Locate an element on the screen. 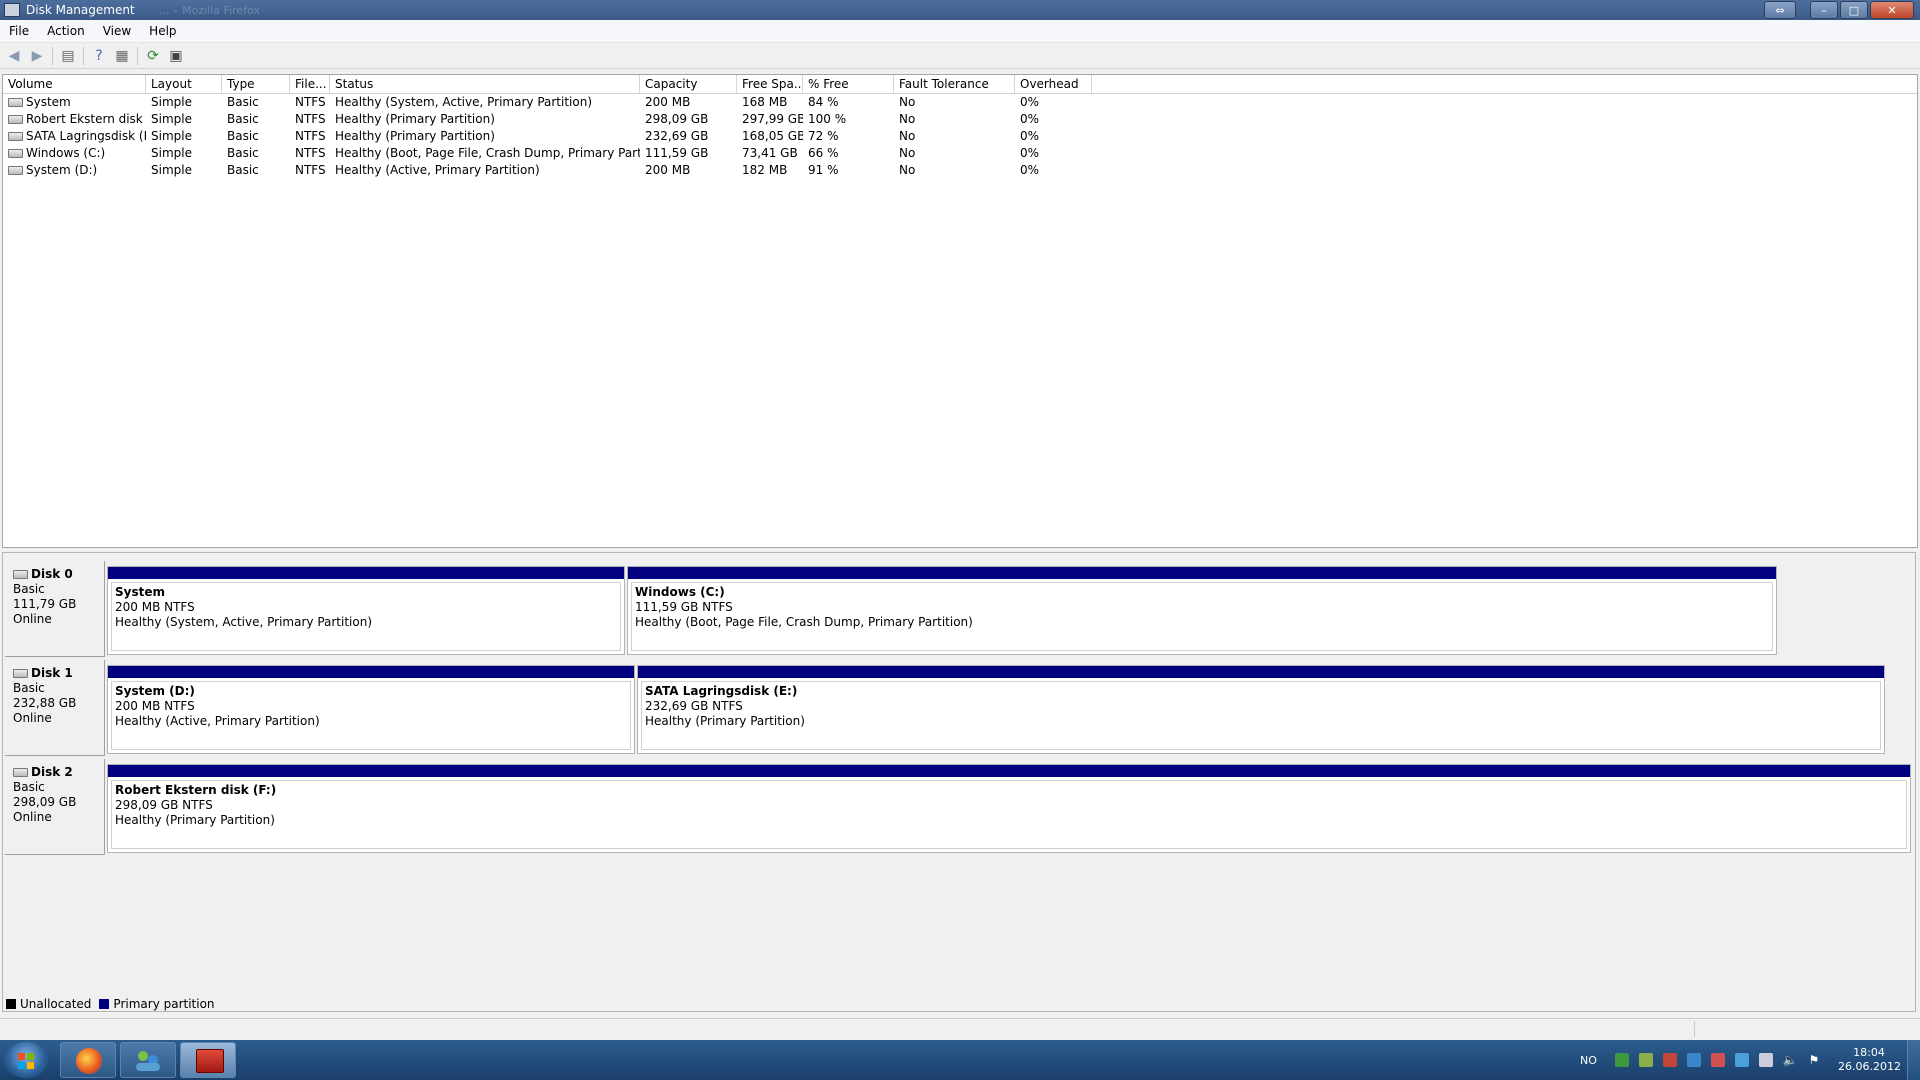 This screenshot has width=1920, height=1080. volume-name: System is located at coordinates (48, 102).